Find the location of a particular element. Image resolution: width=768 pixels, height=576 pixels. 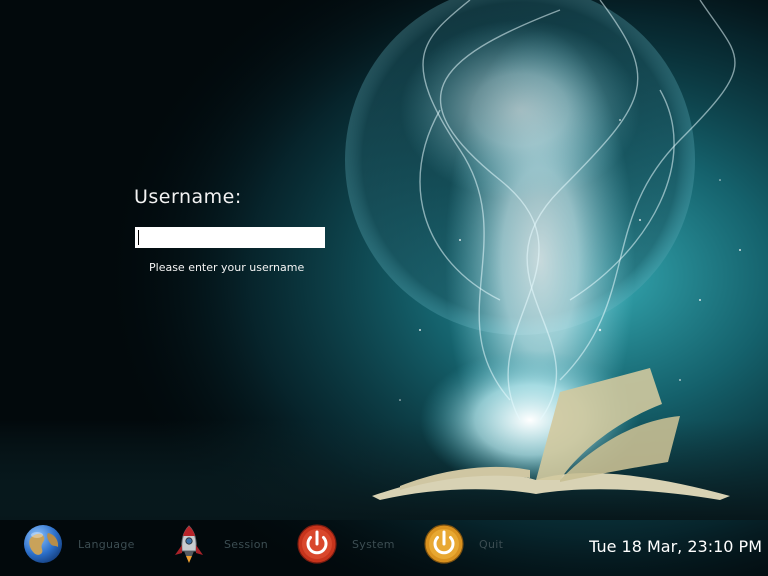

username-label: Username: is located at coordinates (188, 197).